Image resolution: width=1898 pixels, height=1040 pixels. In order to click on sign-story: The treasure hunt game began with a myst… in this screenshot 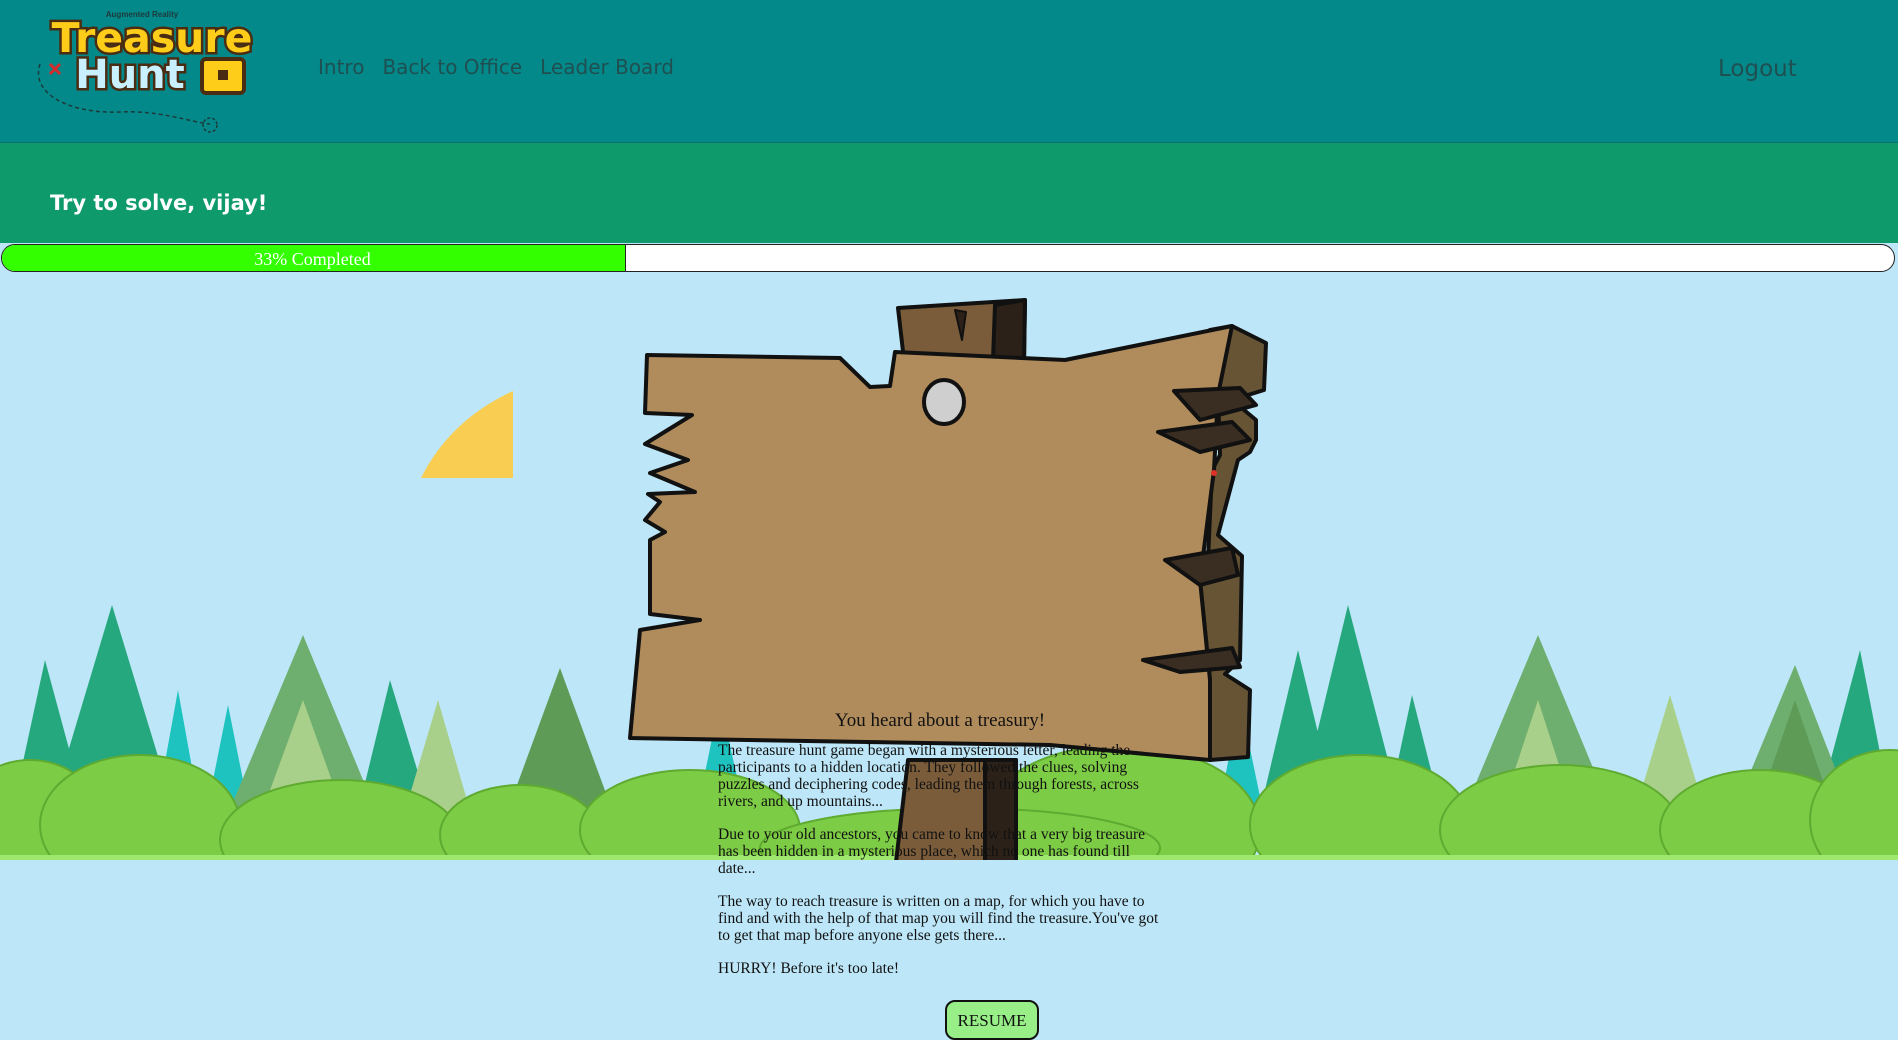, I will do `click(942, 867)`.